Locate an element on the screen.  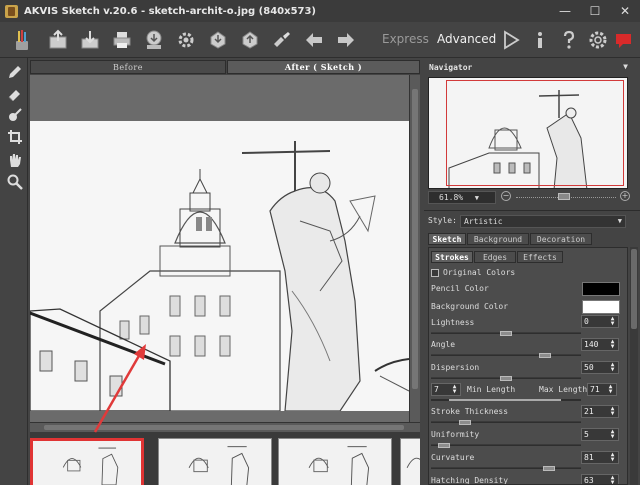
zoom-out-icon: − is located at coordinates (506, 196).